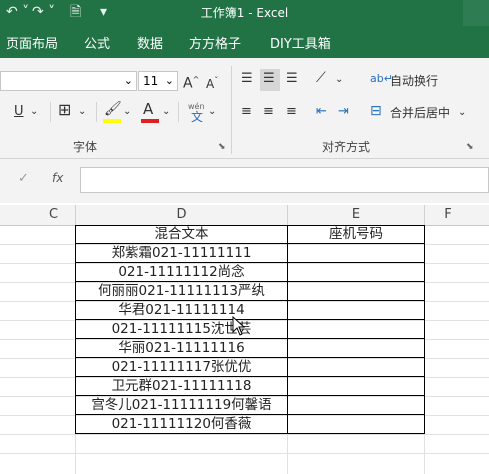 This screenshot has width=489, height=474. I want to click on table-cell-mixed-text: 何丽丽021-11111113严纨, so click(181, 291).